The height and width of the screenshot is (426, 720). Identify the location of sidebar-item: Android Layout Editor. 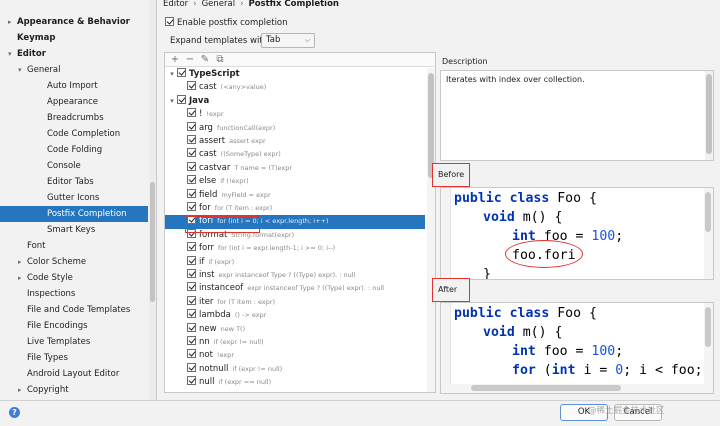
(74, 374).